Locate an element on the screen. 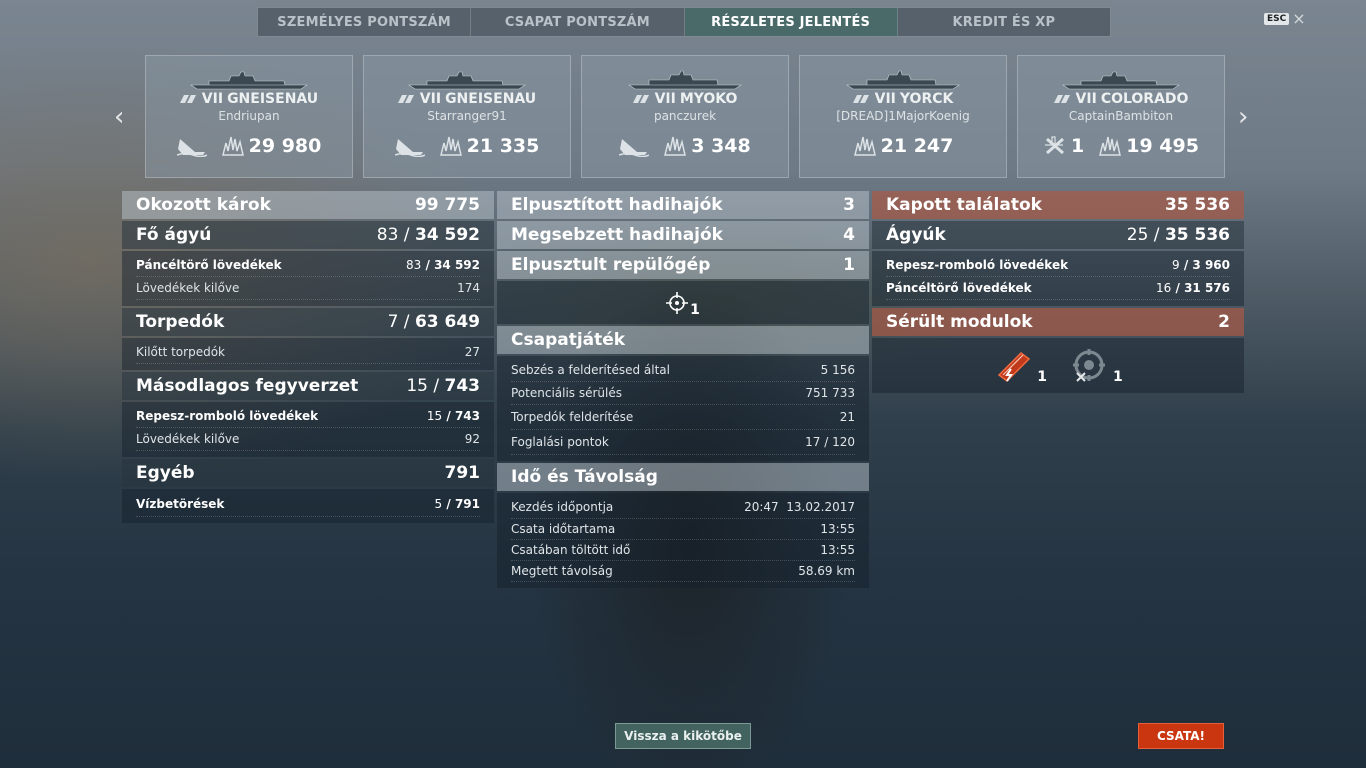  list-item: Kilőtt torpedók 27 is located at coordinates (308, 352).